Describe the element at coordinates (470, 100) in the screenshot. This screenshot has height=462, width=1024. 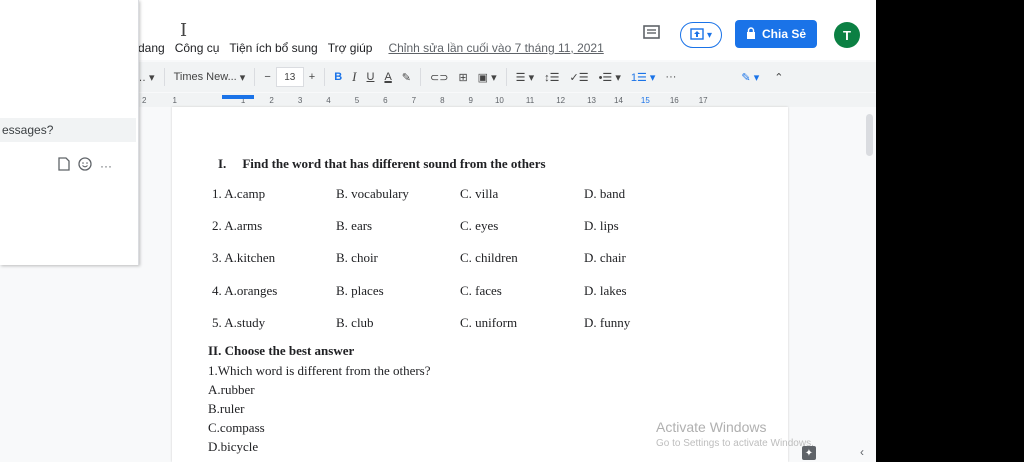
I see `ruler-tick: 9` at that location.